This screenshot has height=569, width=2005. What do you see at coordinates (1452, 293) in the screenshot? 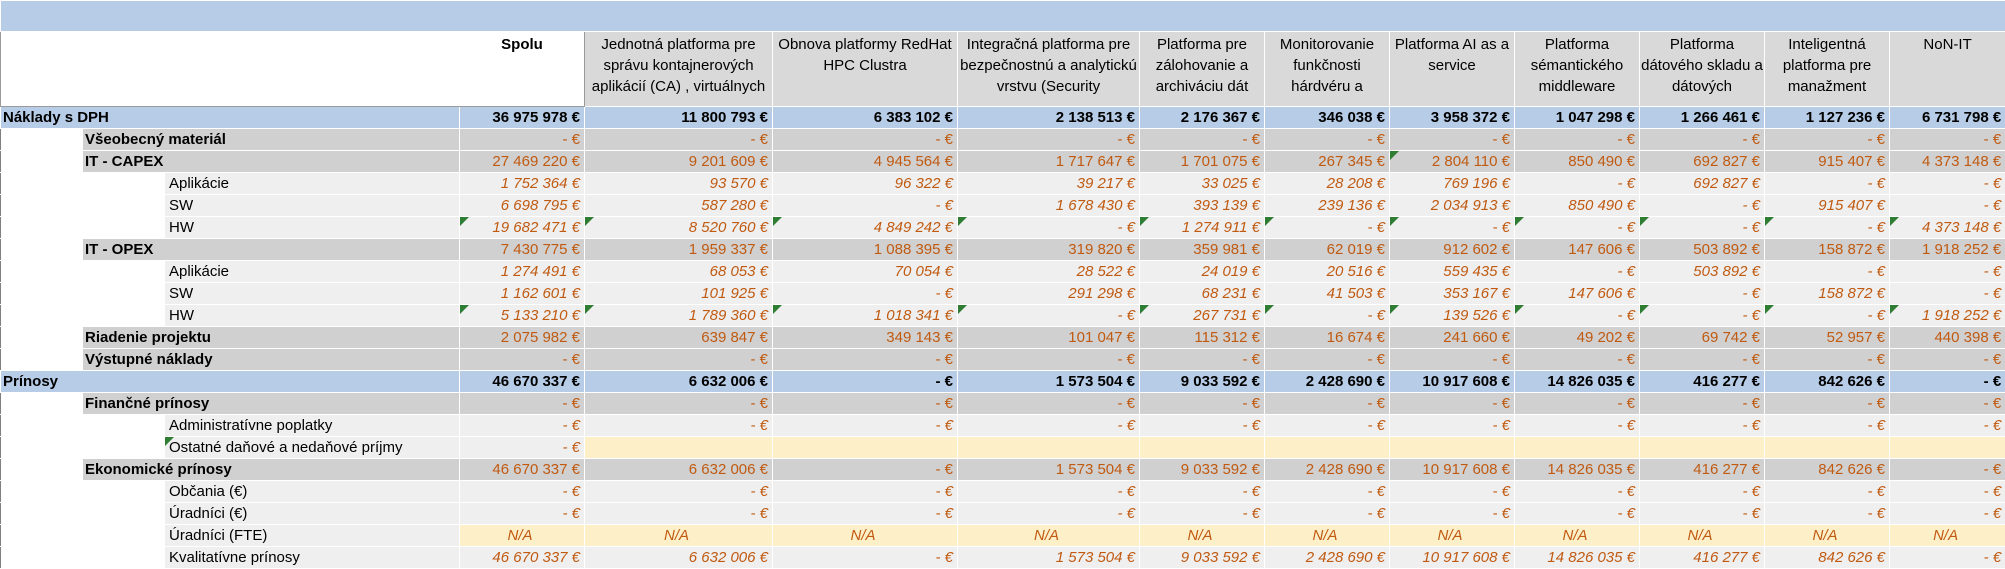
I see `value-cell: 353 167 €` at bounding box center [1452, 293].